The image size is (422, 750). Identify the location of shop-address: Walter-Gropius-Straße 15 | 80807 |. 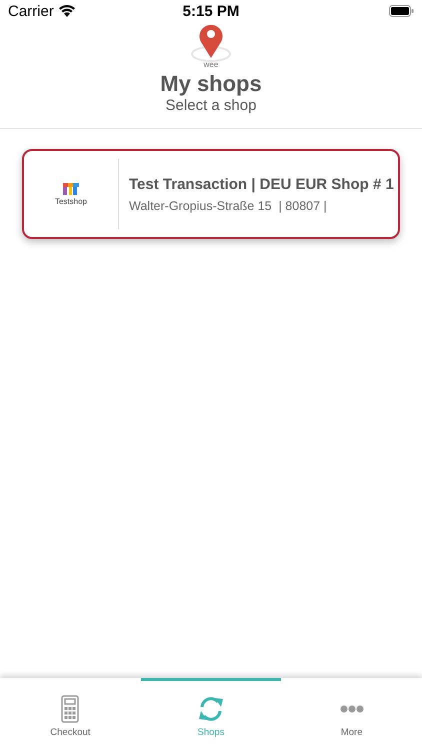
(228, 205).